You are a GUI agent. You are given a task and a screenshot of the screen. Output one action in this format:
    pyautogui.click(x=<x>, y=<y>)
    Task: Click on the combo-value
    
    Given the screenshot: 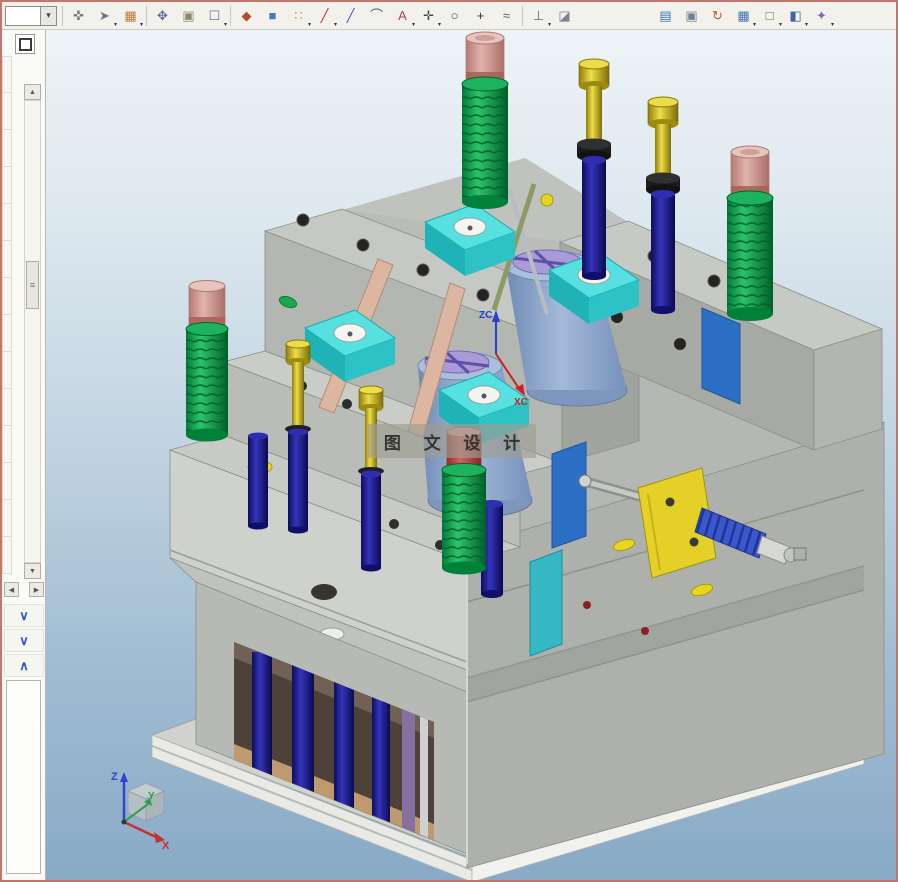 What is the action you would take?
    pyautogui.click(x=23, y=15)
    